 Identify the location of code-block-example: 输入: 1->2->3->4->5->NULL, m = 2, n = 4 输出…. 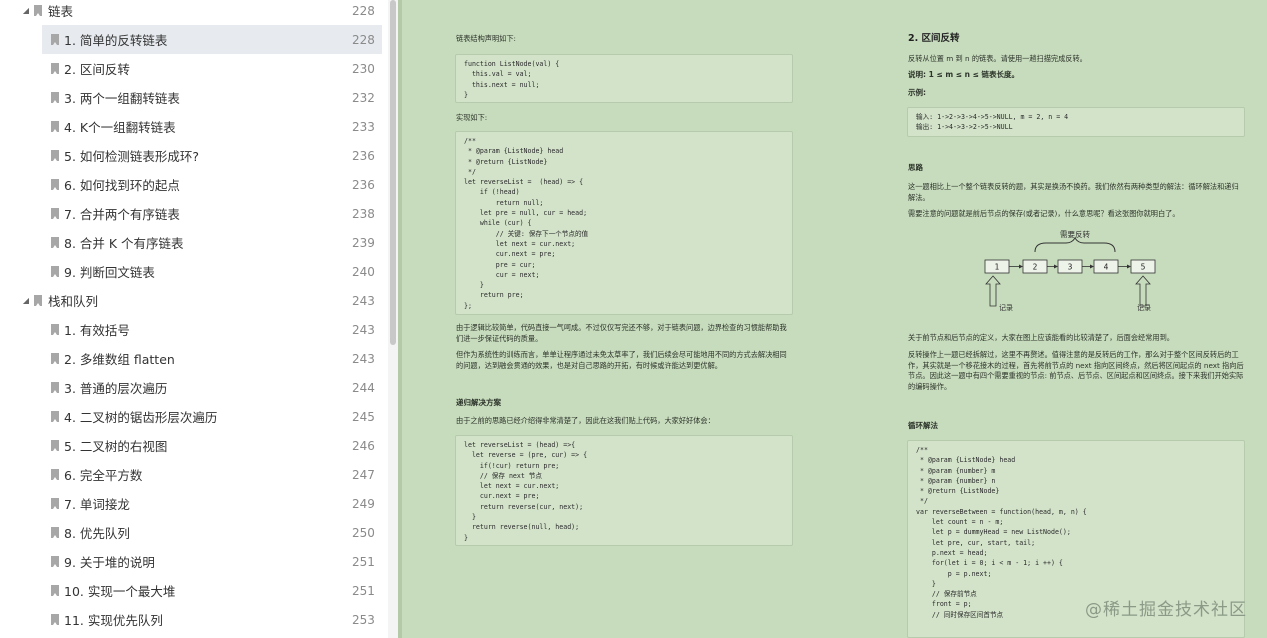
(1076, 122).